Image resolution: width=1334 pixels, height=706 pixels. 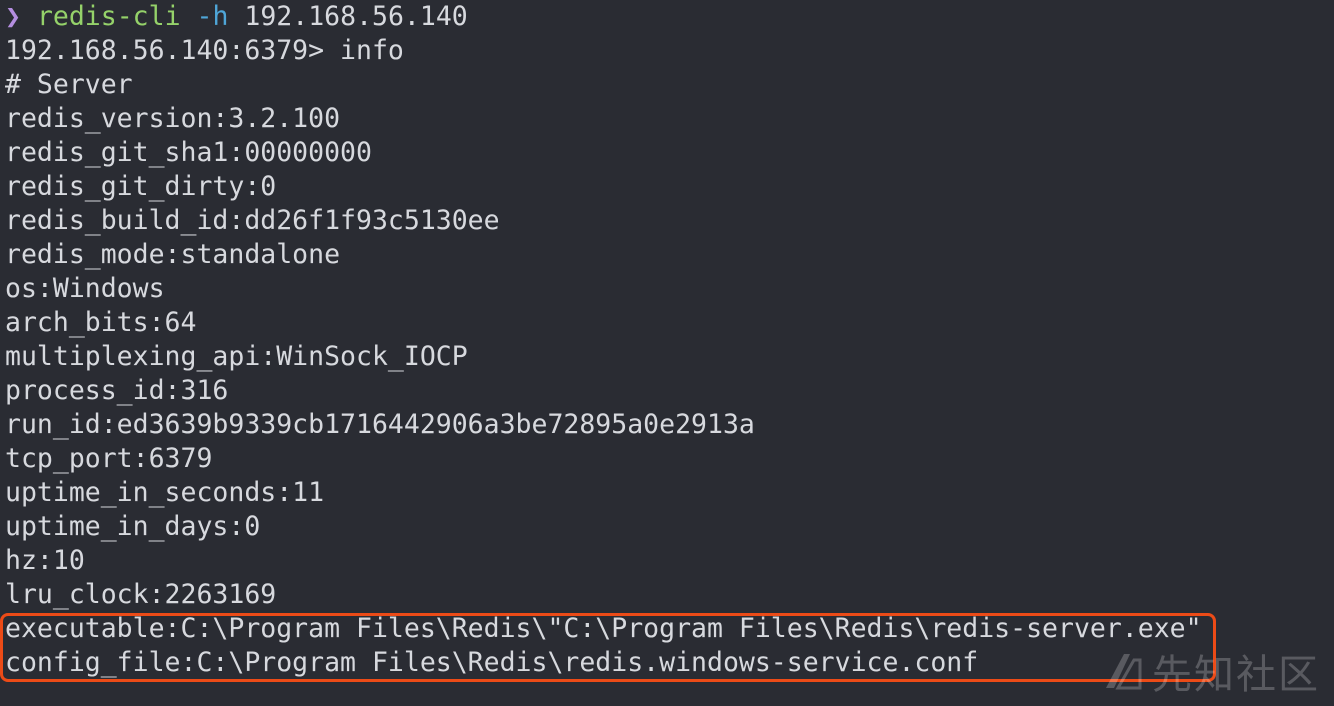 I want to click on output-line: redis_version:3.2.100, so click(x=173, y=118).